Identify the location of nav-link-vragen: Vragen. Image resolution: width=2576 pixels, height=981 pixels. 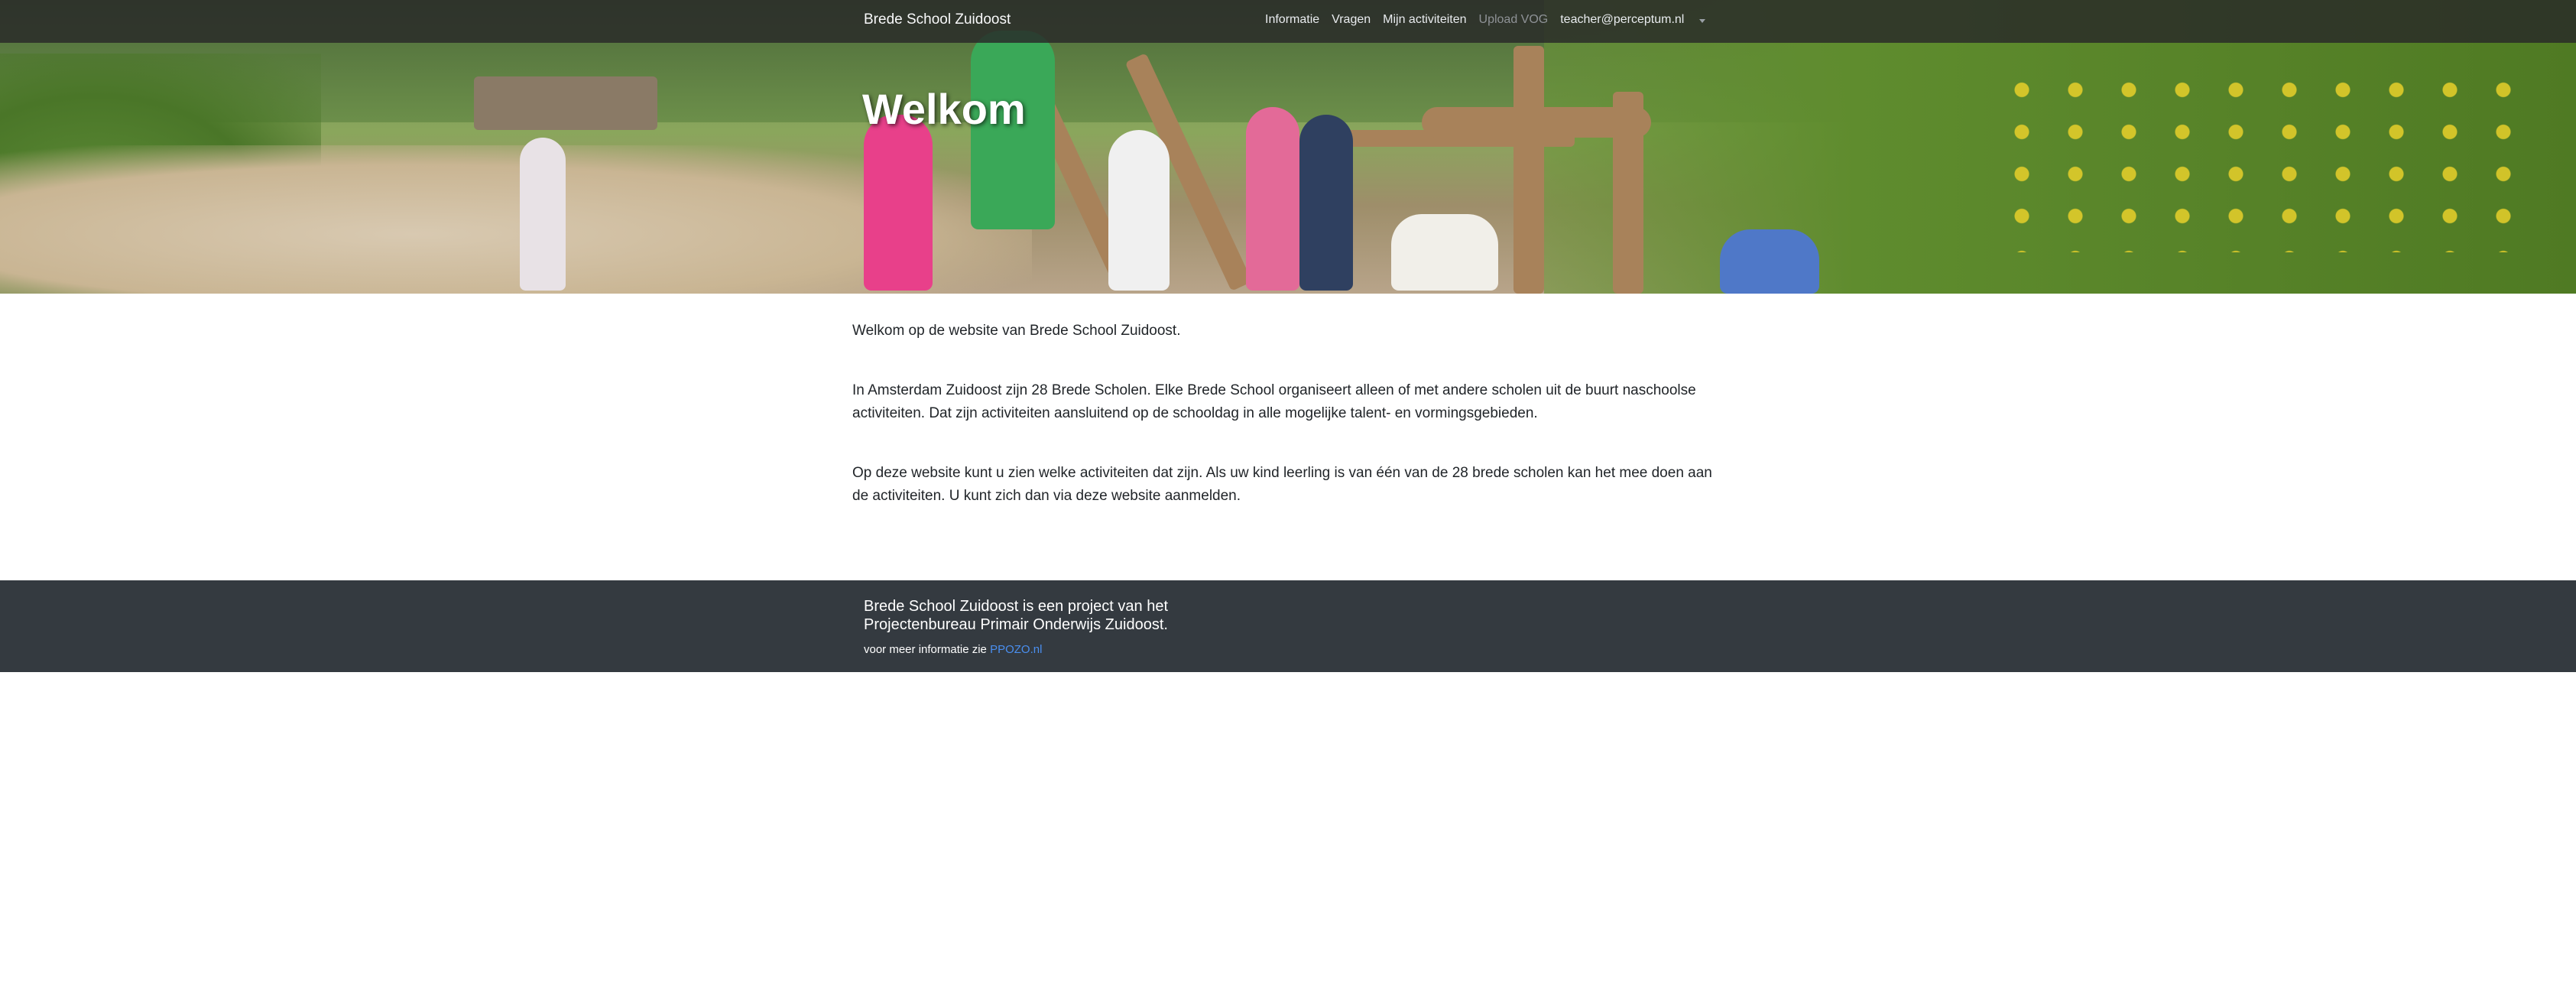
(1351, 20).